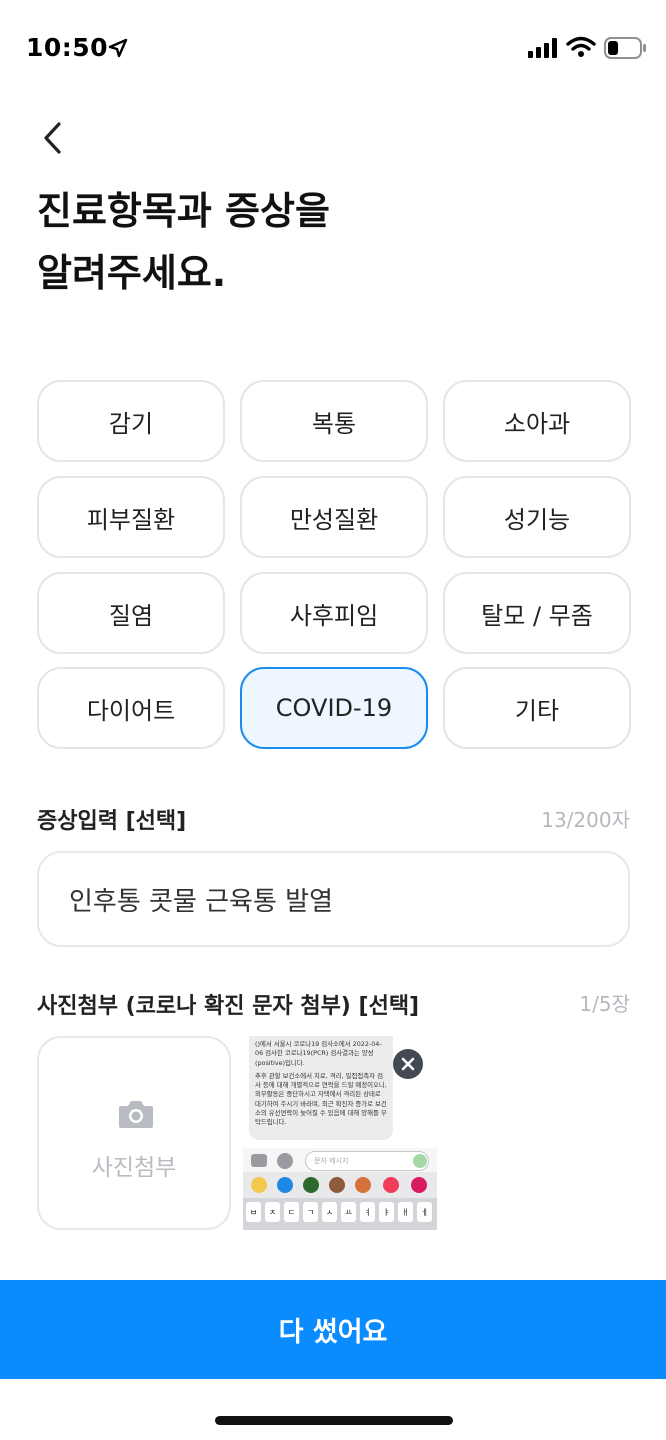 The height and width of the screenshot is (1440, 666). Describe the element at coordinates (537, 613) in the screenshot. I see `category-chip-hair-loss: 탈모 / 무좀` at that location.